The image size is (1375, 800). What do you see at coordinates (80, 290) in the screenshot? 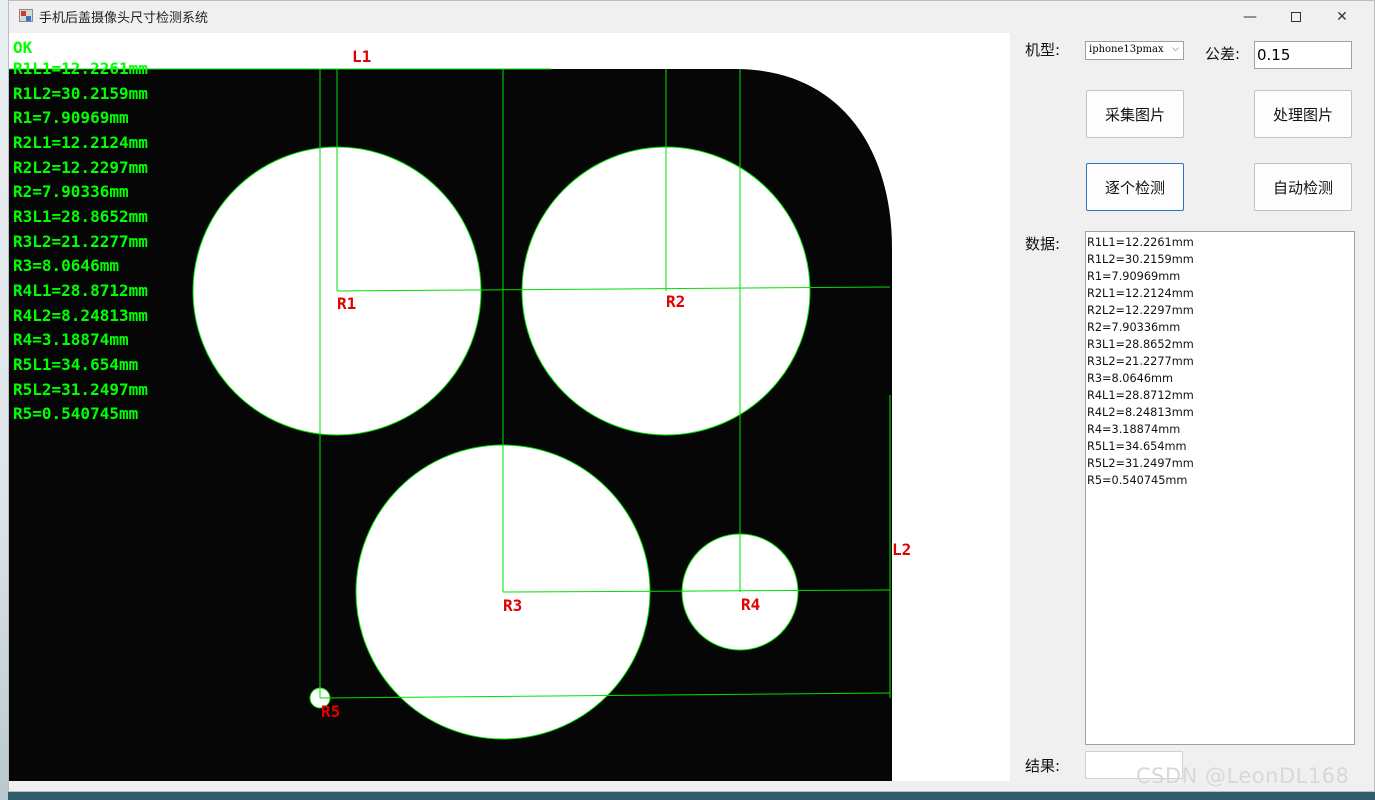
I see `overlay-line: R4L1=28.8712mm` at bounding box center [80, 290].